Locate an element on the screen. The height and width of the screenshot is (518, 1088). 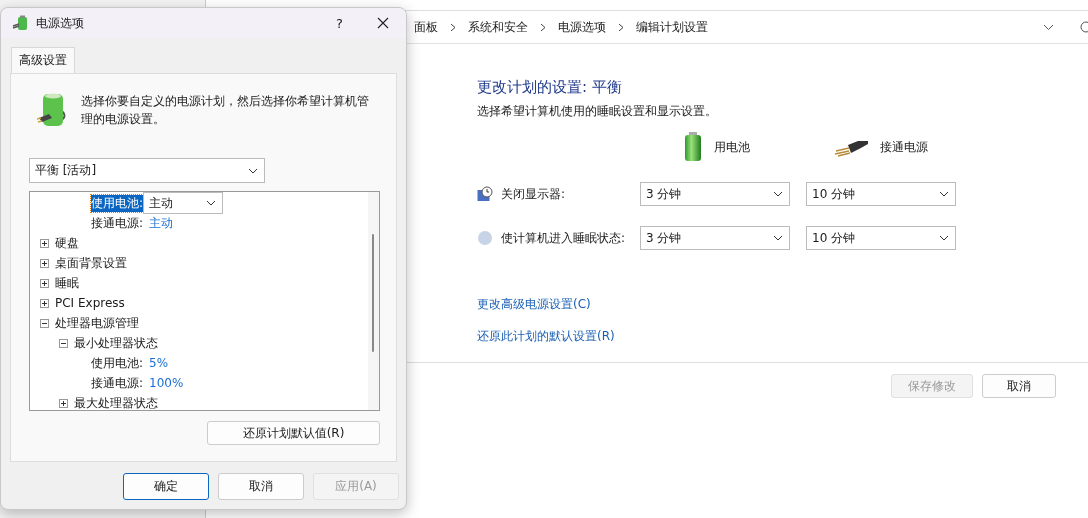
breadcrumb-item: 编辑计划设置 is located at coordinates (672, 27).